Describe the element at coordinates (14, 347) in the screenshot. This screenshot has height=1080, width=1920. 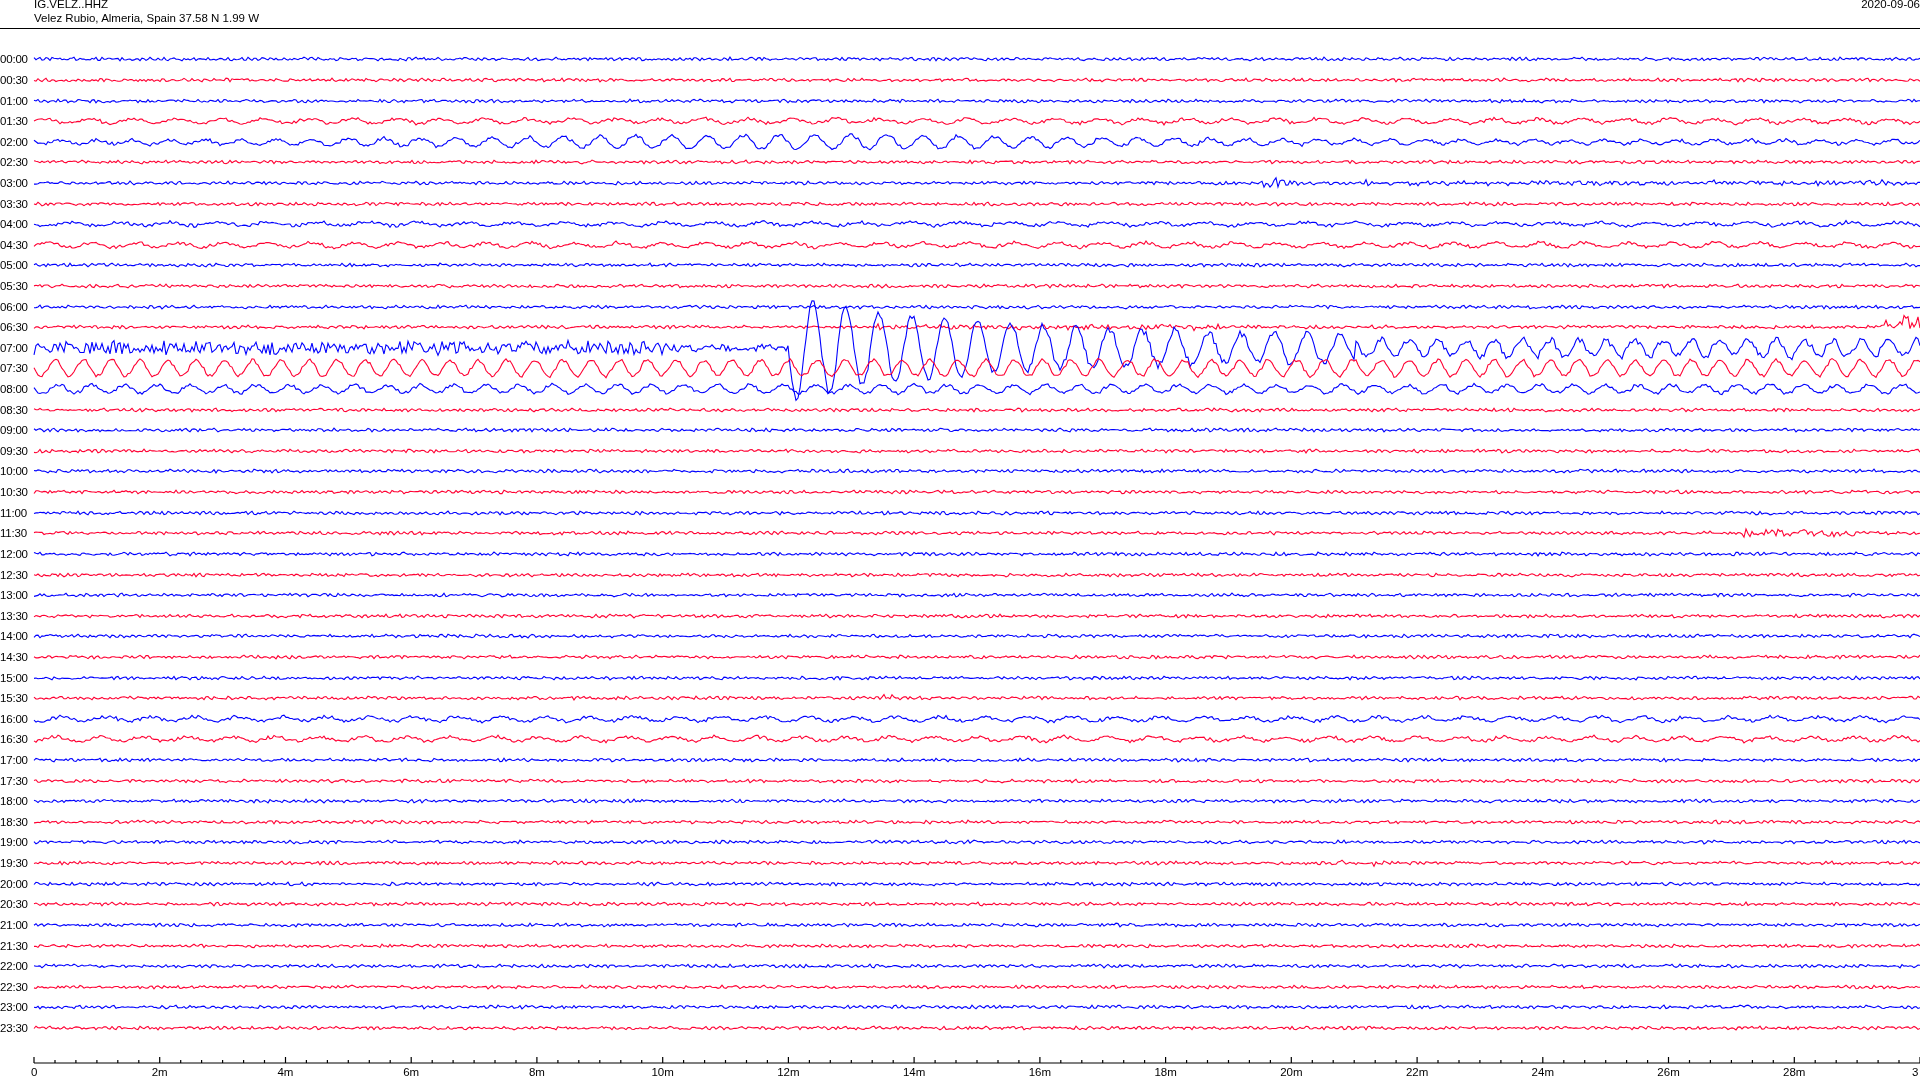
I see `trace-time-label: 07:00` at that location.